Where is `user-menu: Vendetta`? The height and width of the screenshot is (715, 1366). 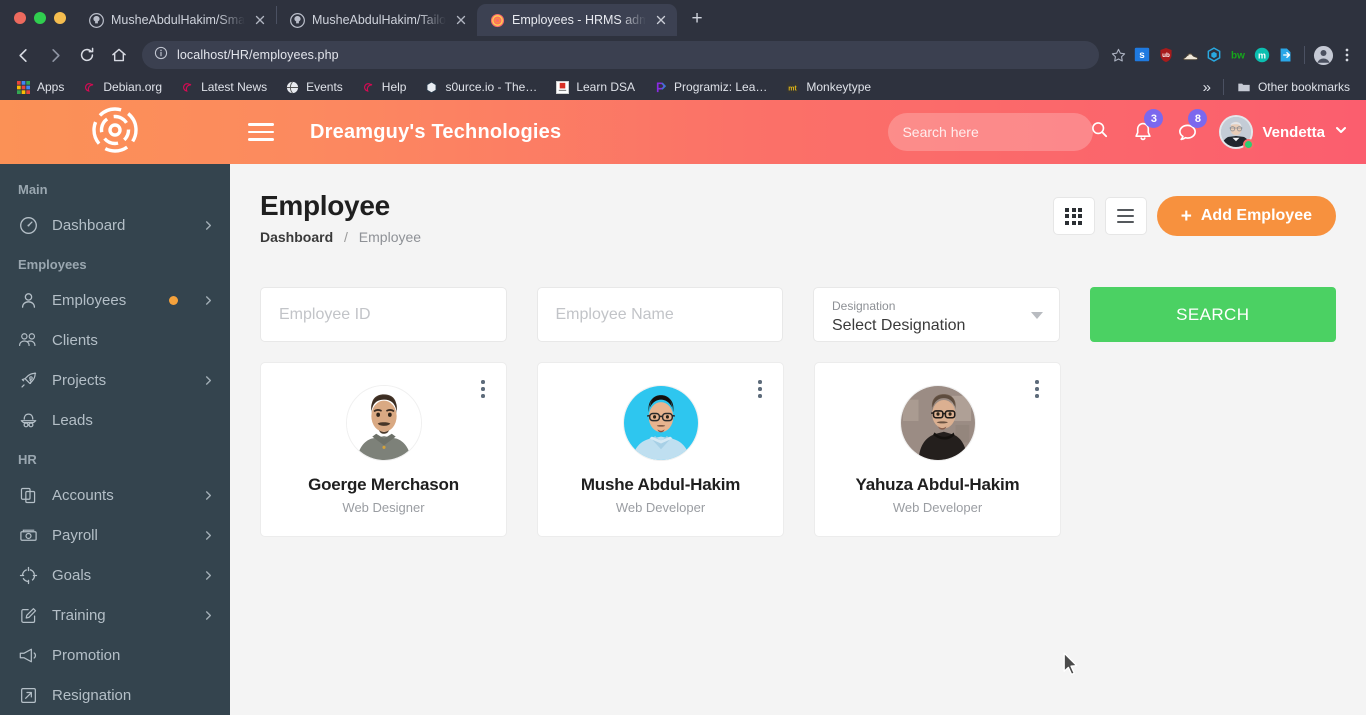
user-menu: Vendetta is located at coordinates (1283, 132).